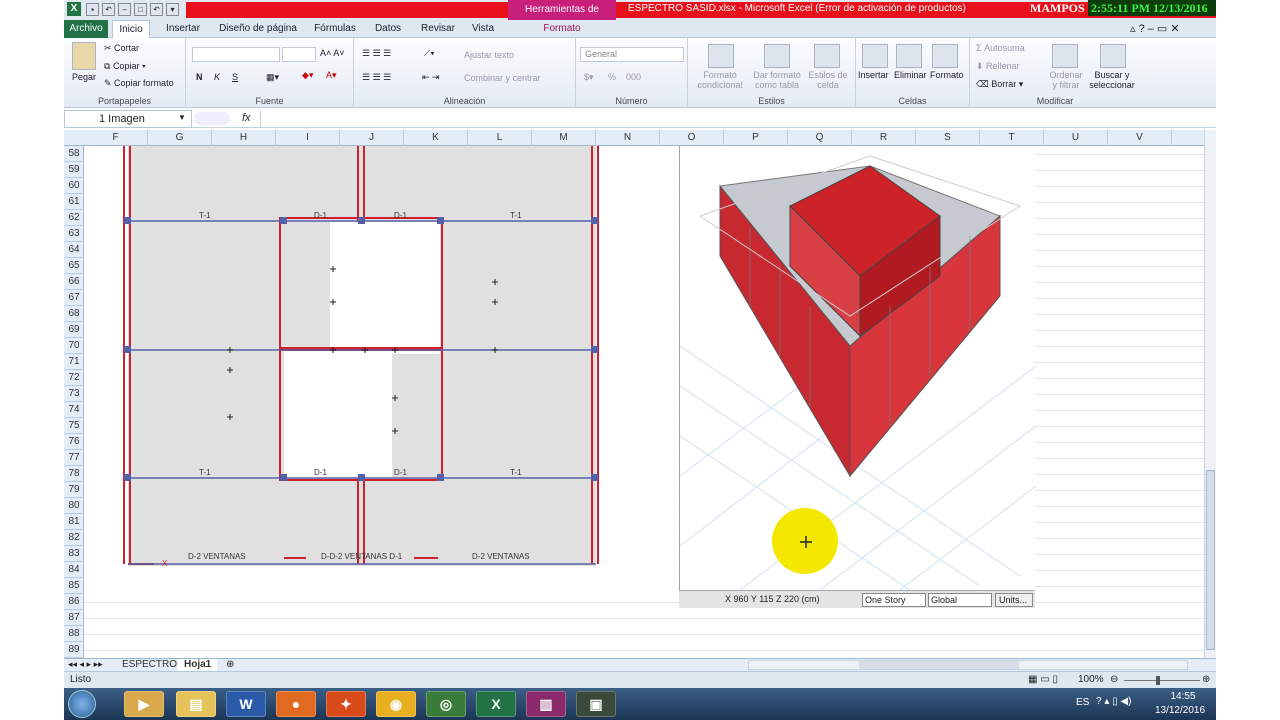 This screenshot has height=720, width=1280. Describe the element at coordinates (244, 138) in the screenshot. I see `column-header: H` at that location.